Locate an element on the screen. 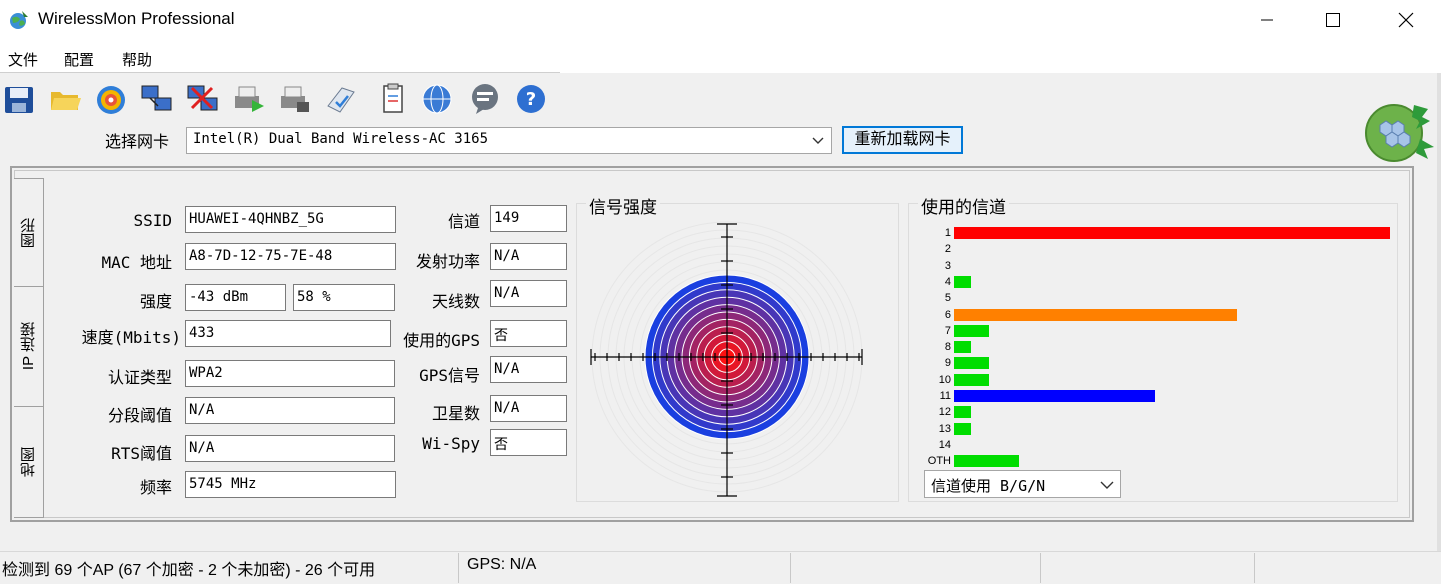 The image size is (1441, 584). print-gray-icon is located at coordinates (295, 99).